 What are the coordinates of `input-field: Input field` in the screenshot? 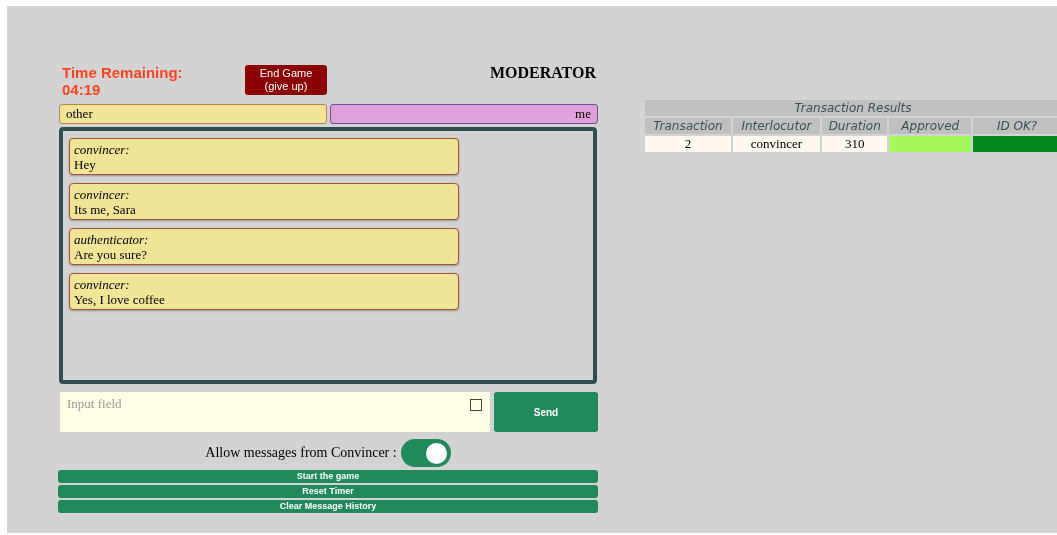 It's located at (275, 412).